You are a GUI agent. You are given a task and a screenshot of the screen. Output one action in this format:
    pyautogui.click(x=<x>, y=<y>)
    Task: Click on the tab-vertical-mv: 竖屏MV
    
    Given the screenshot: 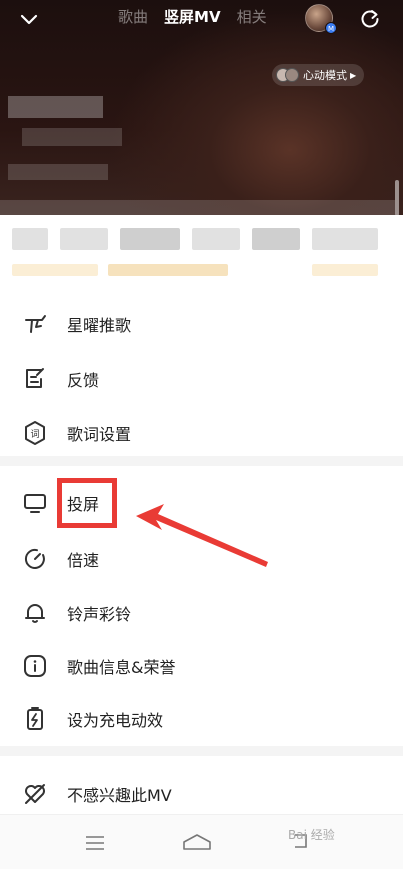 What is the action you would take?
    pyautogui.click(x=192, y=17)
    